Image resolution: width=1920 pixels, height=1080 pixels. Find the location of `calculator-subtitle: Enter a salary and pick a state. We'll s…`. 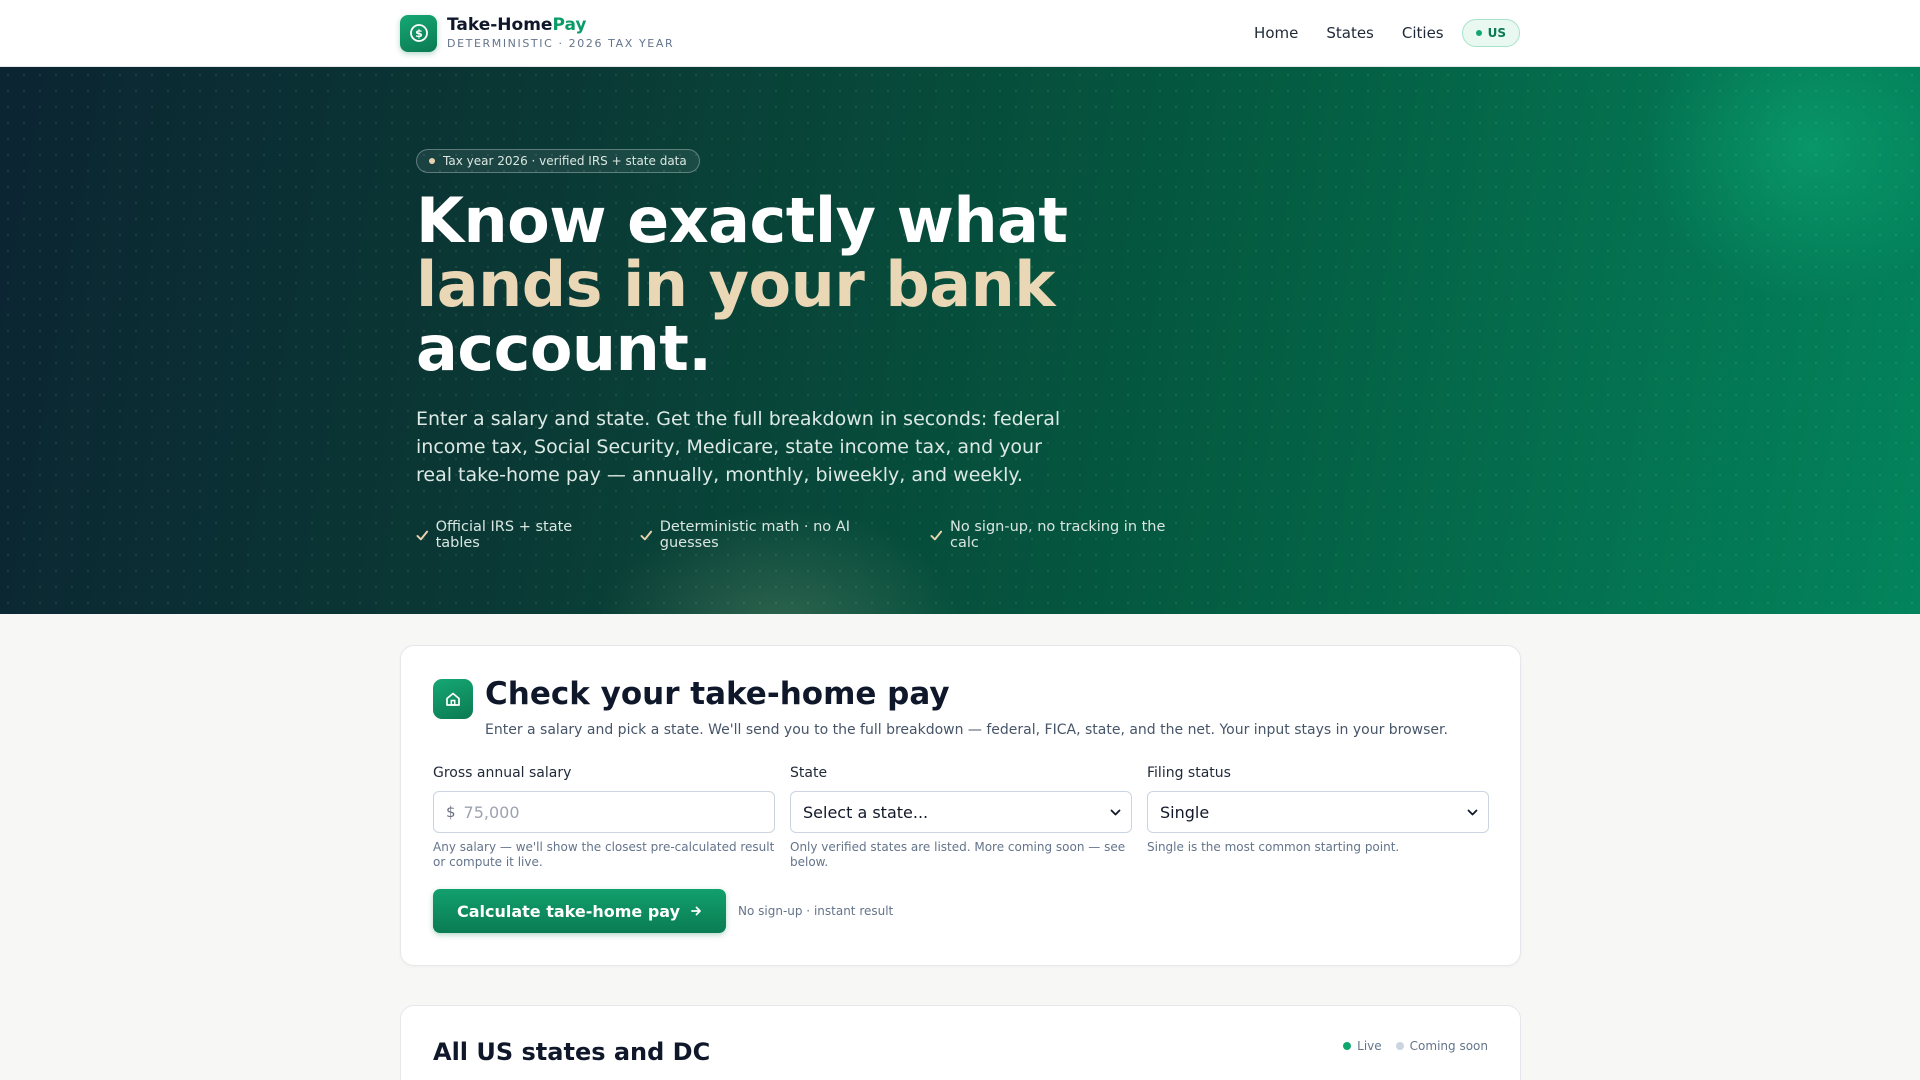

calculator-subtitle: Enter a salary and pick a state. We'll s… is located at coordinates (966, 730).